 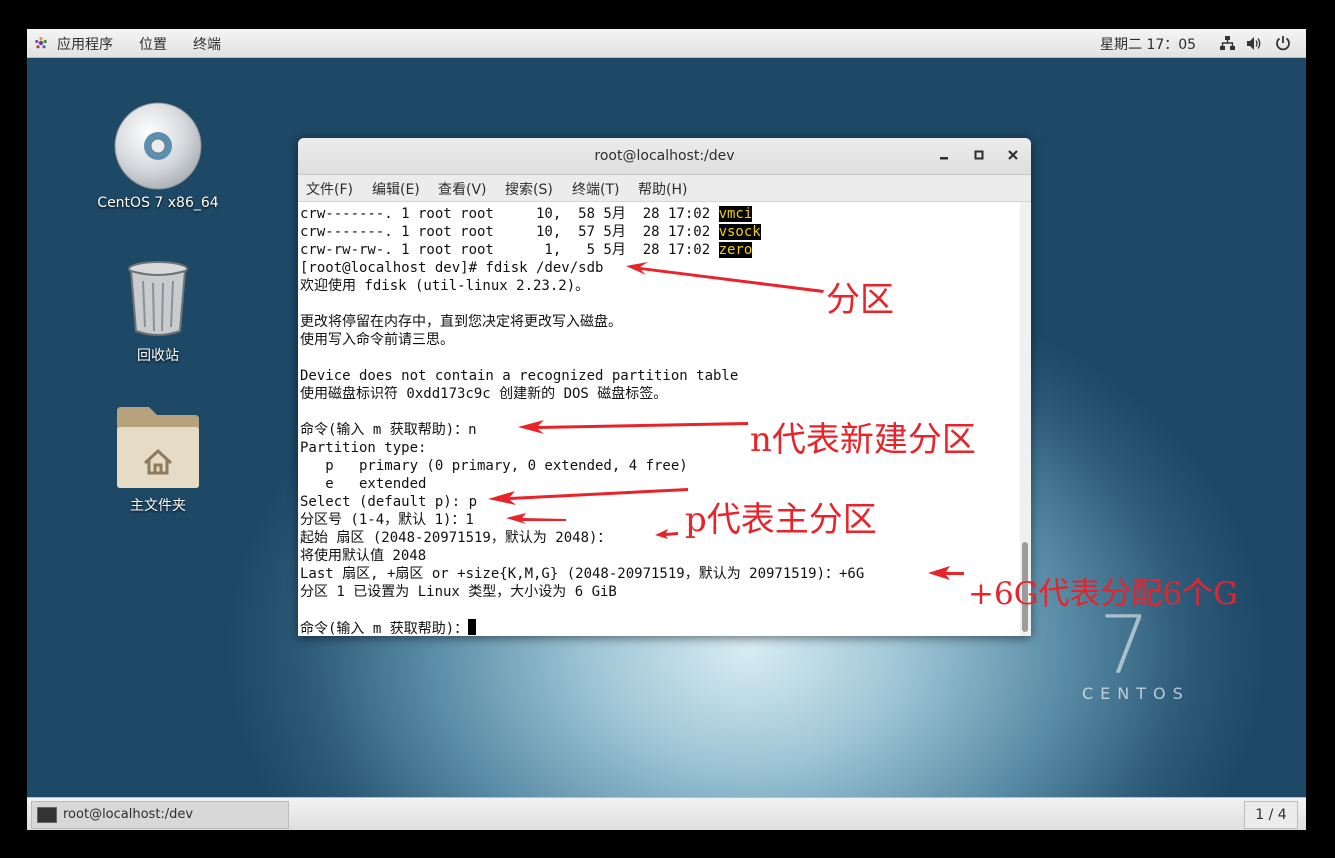 I want to click on gnome-foot-icon, so click(x=41, y=42).